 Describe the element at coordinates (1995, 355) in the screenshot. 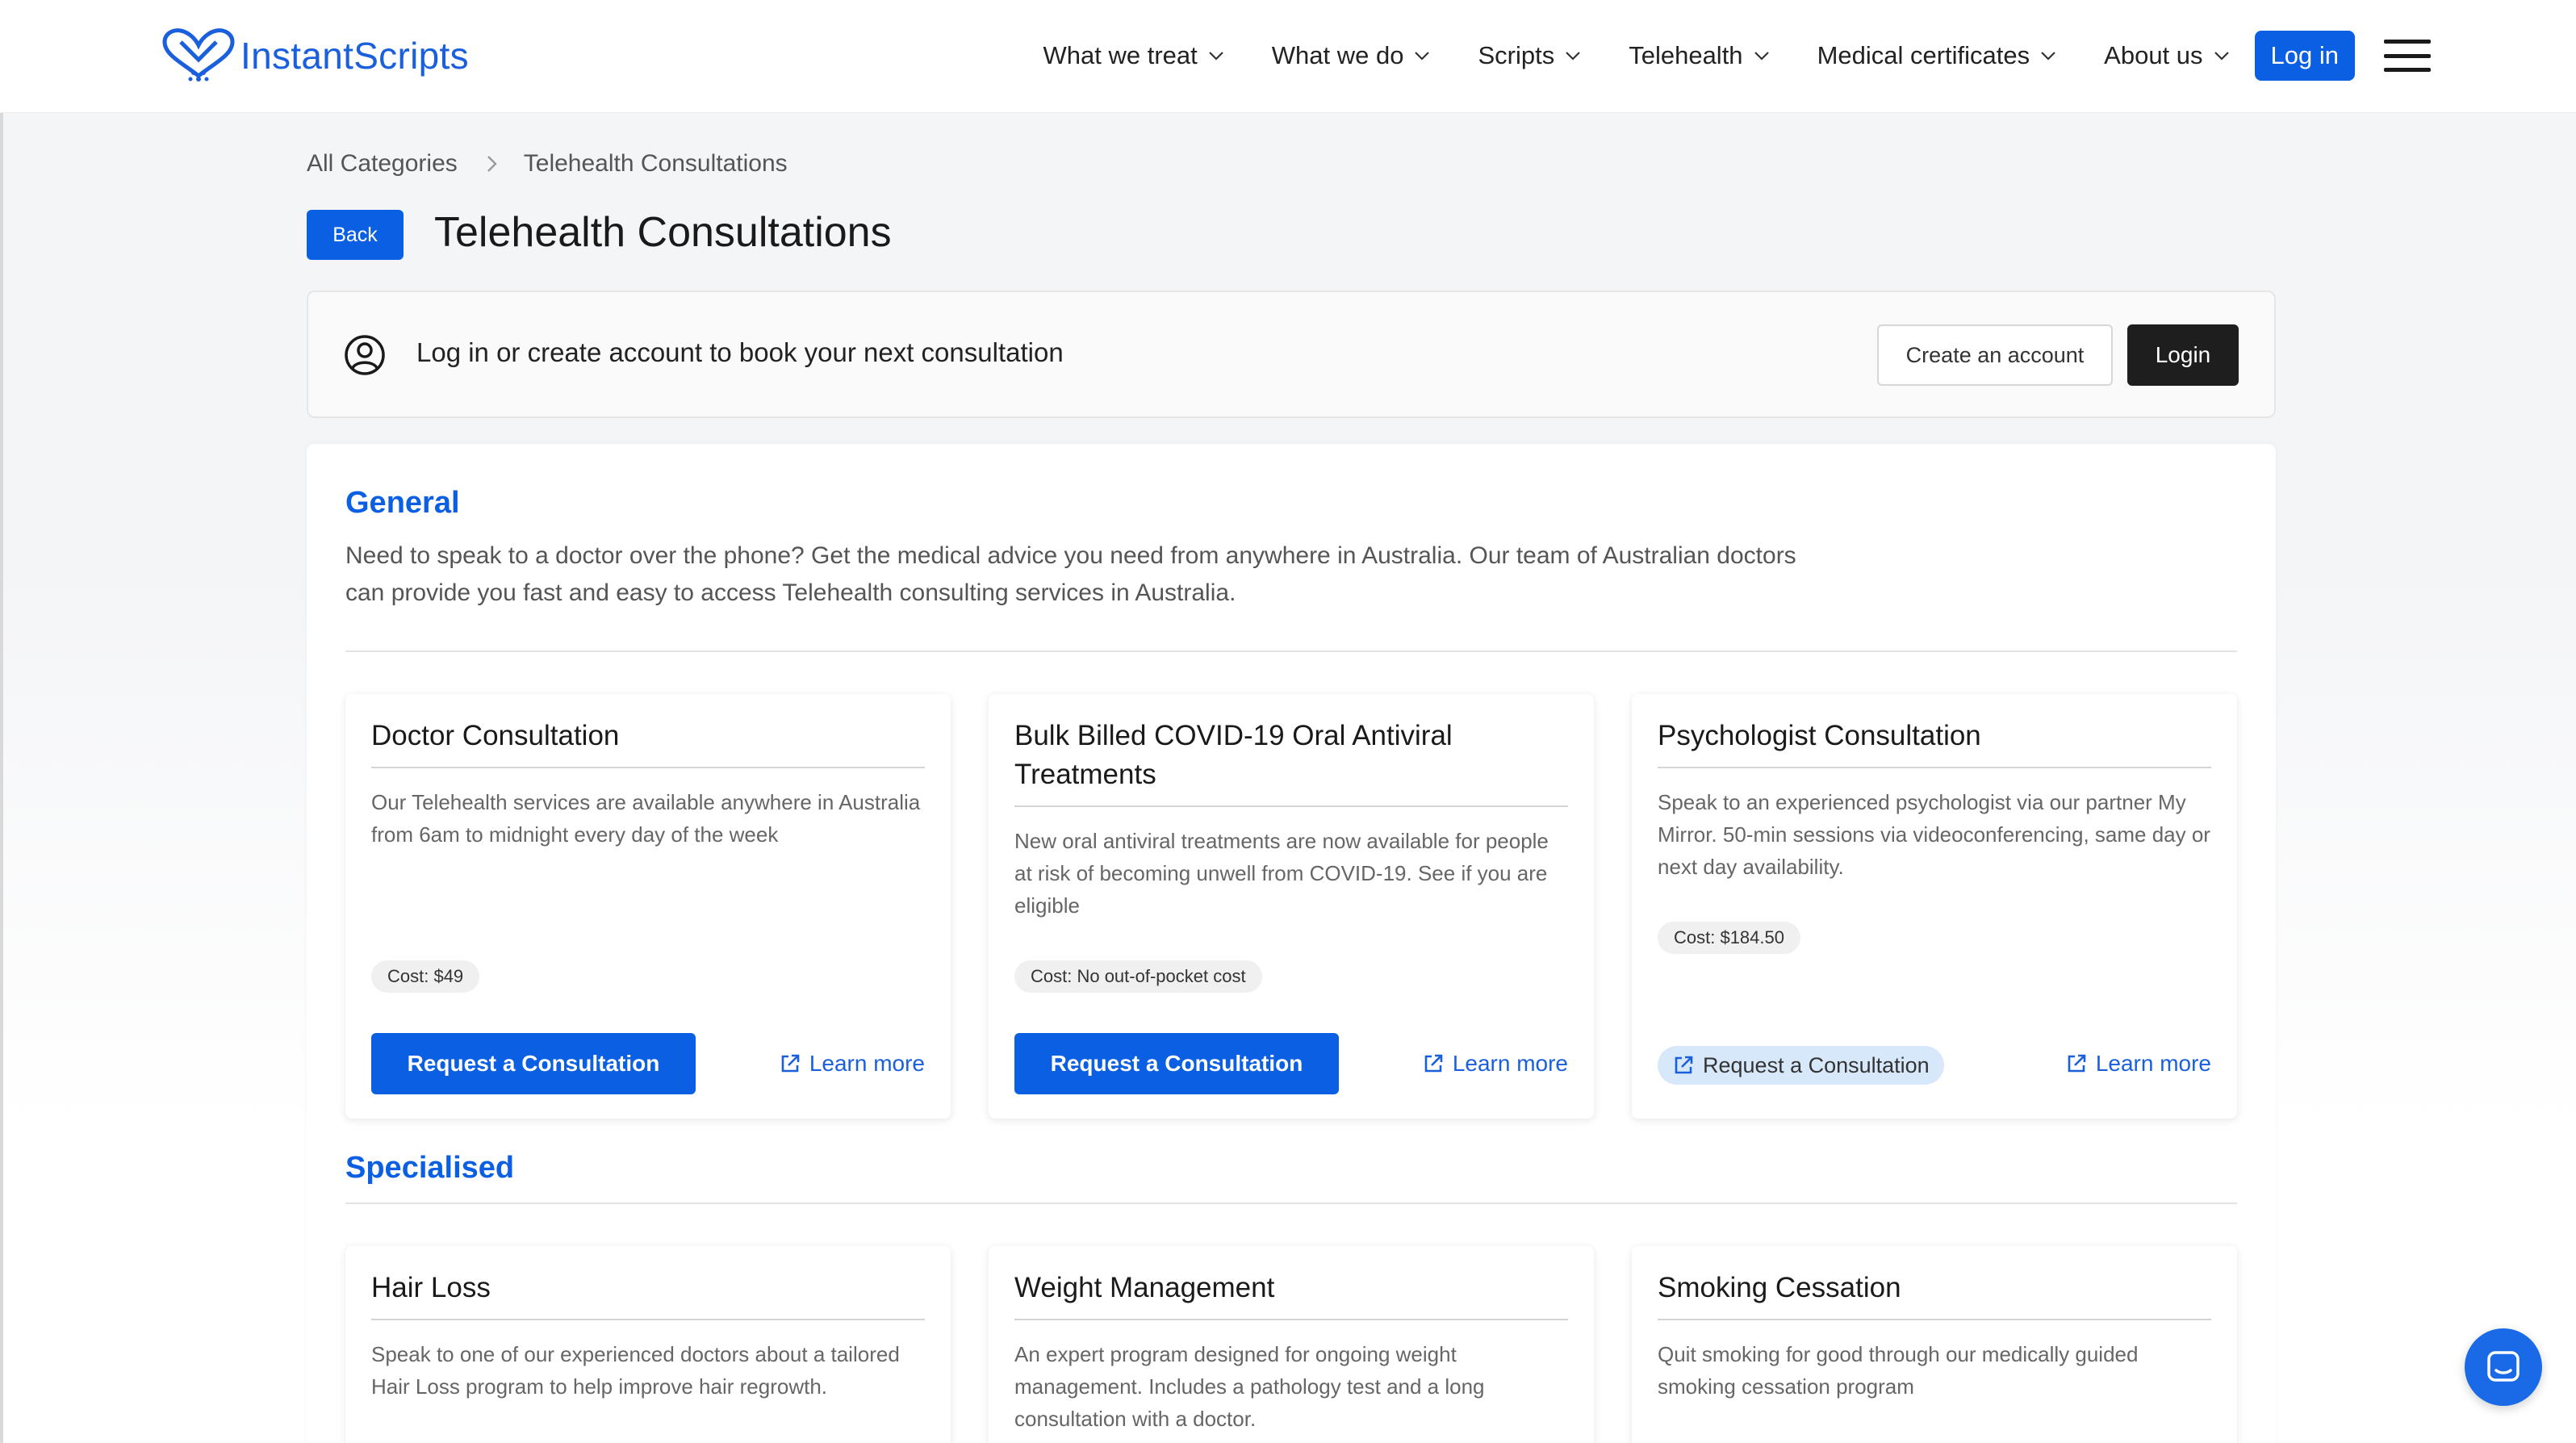

I see `create-account-button: Create an account` at that location.